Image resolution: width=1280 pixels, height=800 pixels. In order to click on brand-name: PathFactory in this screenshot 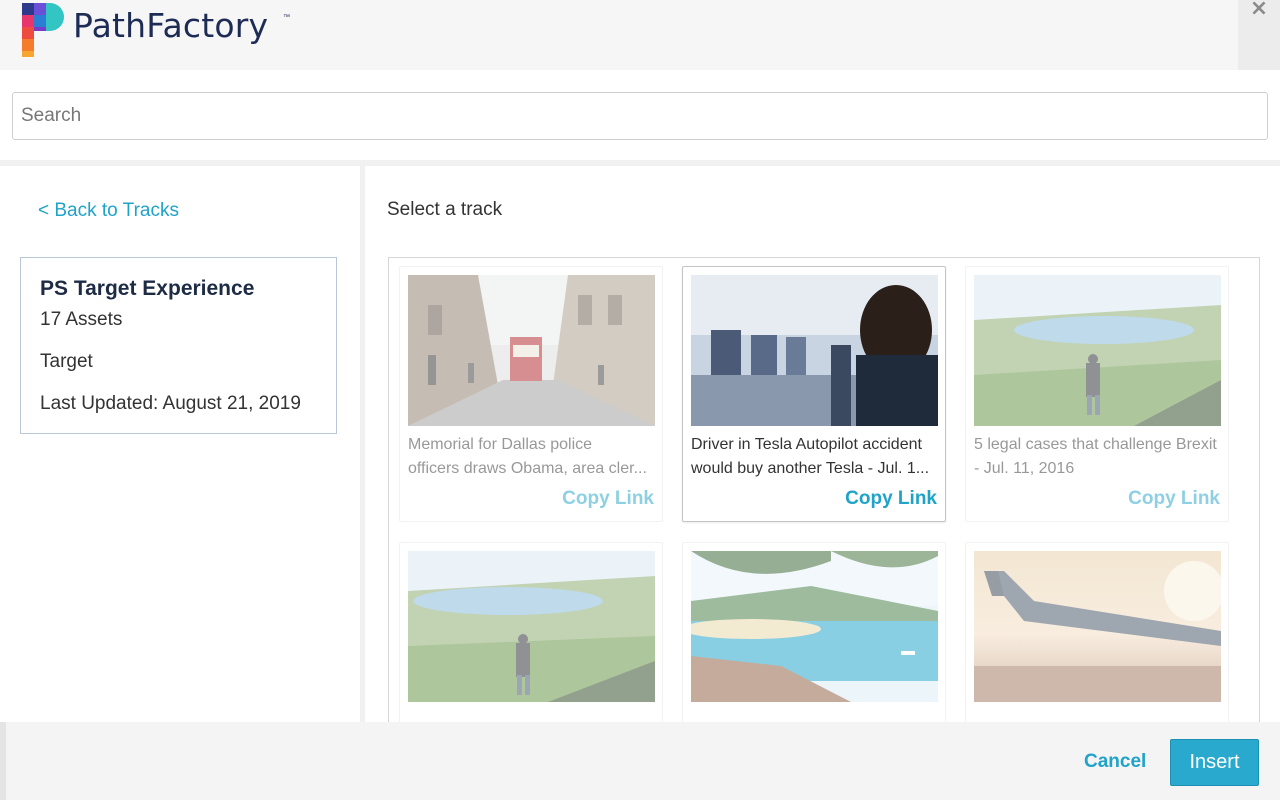, I will do `click(171, 25)`.